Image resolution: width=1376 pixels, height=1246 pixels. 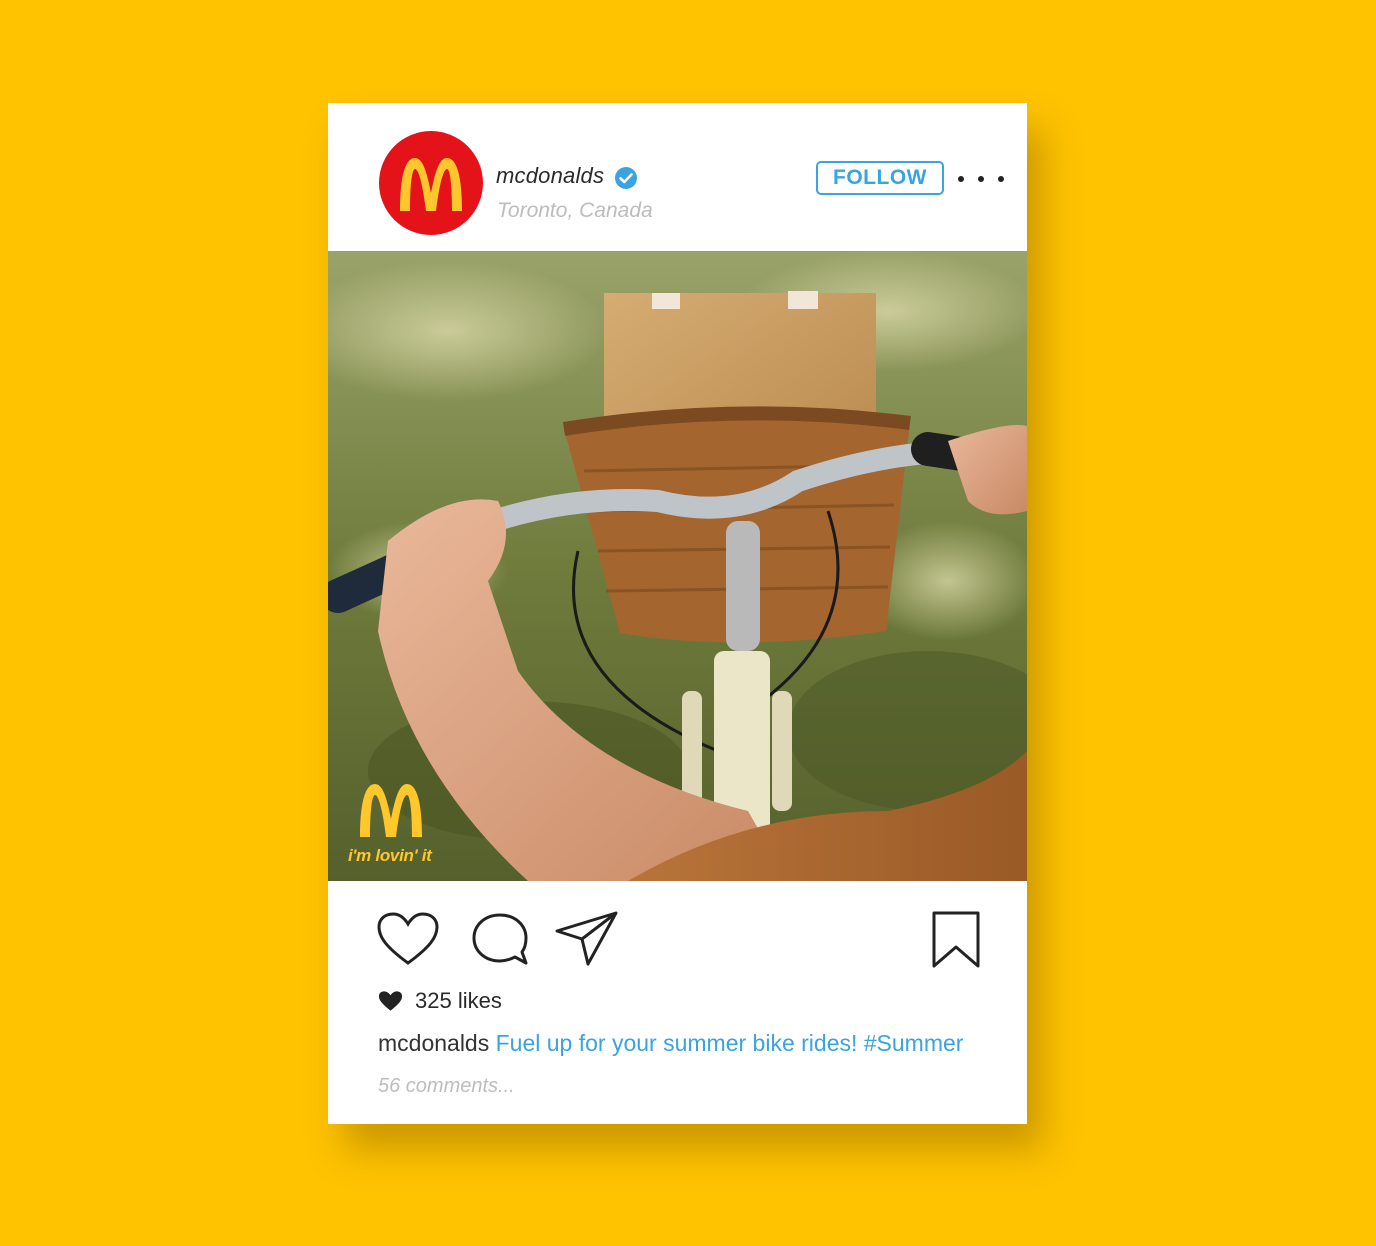 What do you see at coordinates (575, 211) in the screenshot?
I see `location-label: Toronto, Canada` at bounding box center [575, 211].